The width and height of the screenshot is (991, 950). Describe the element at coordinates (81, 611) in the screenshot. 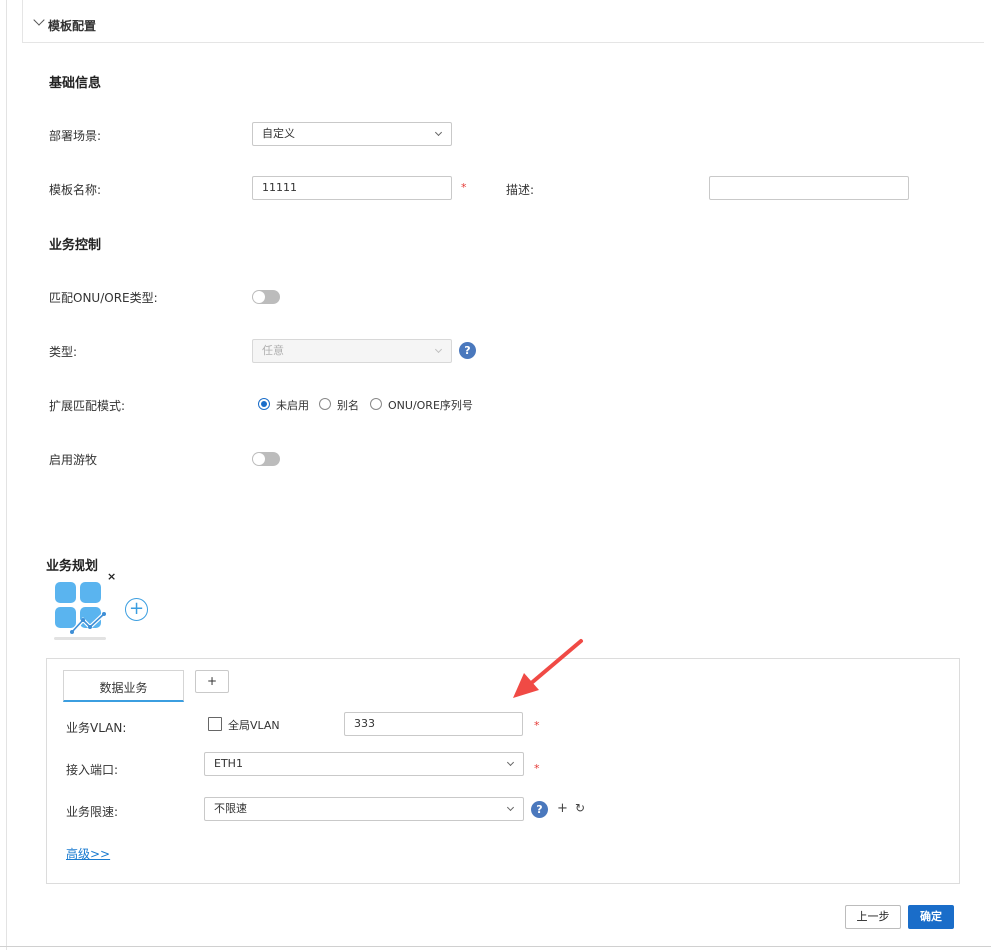

I see `data-service-icon` at that location.